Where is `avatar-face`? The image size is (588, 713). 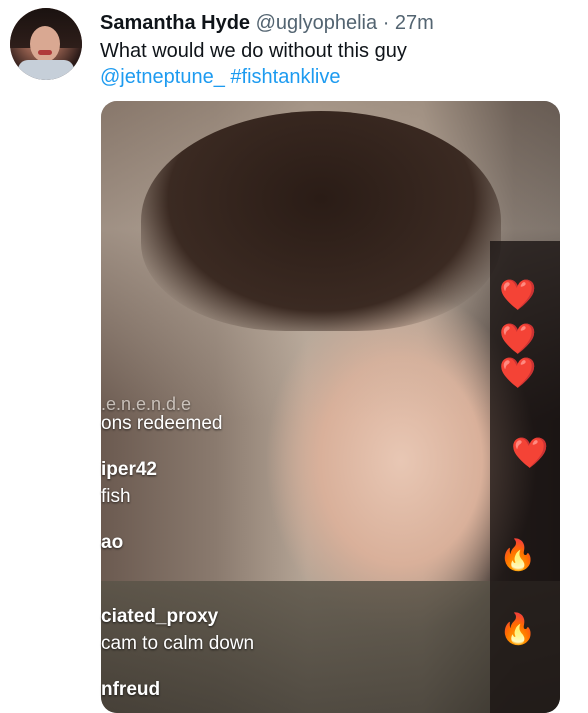
avatar-face is located at coordinates (45, 44).